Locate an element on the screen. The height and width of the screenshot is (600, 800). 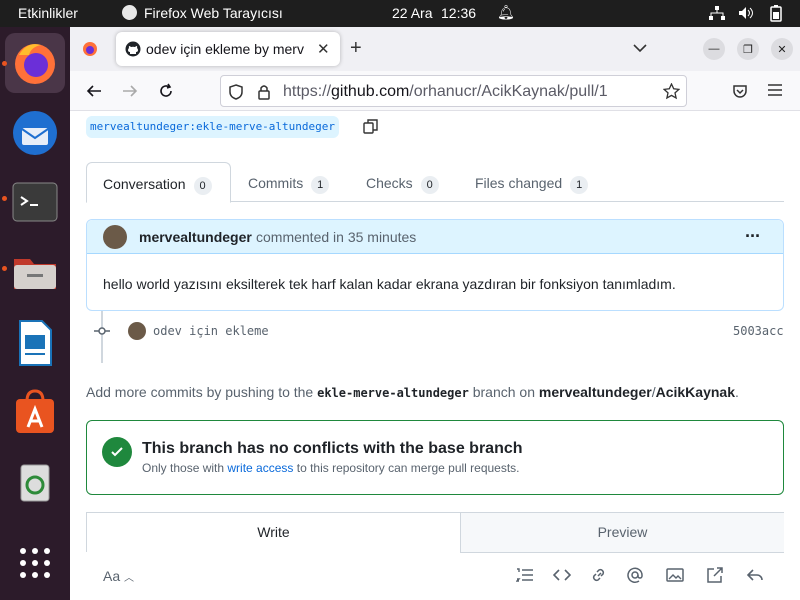
firefox-icon is located at coordinates (35, 64).